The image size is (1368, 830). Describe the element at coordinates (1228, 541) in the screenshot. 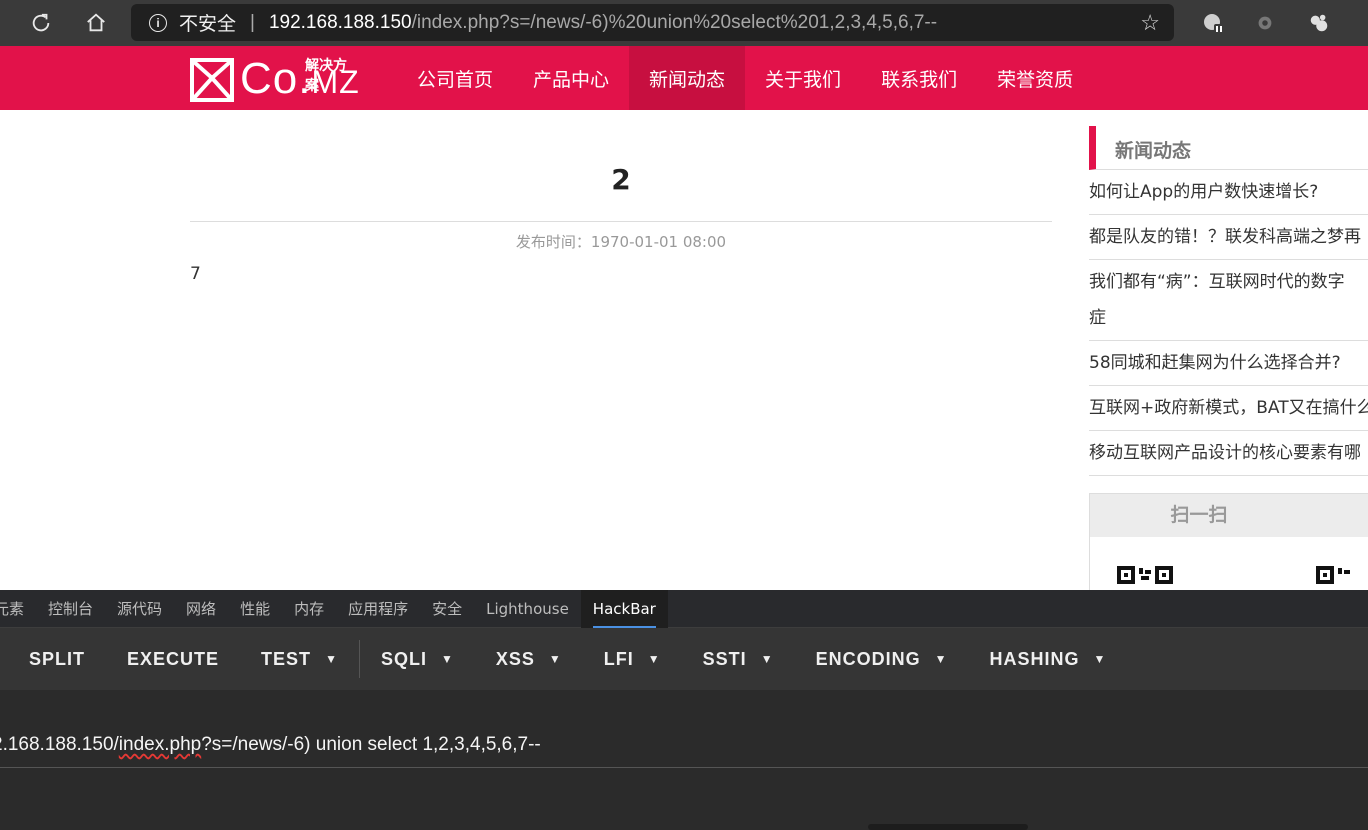

I see `qr-panel: 扫一扫` at that location.